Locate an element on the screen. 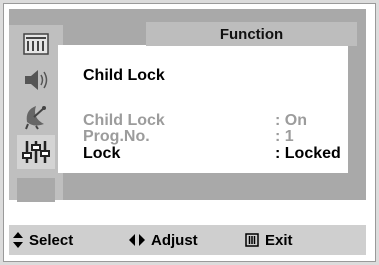 This screenshot has width=379, height=265. adjust-hint-label: Adjust is located at coordinates (174, 240).